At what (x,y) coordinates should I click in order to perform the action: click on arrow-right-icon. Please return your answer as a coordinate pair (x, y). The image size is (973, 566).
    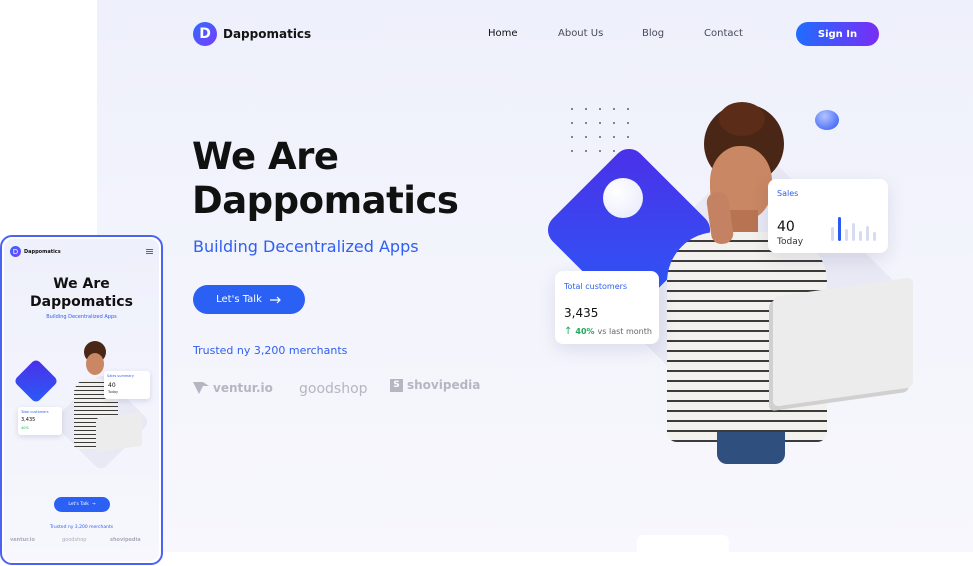
    Looking at the image, I should click on (275, 299).